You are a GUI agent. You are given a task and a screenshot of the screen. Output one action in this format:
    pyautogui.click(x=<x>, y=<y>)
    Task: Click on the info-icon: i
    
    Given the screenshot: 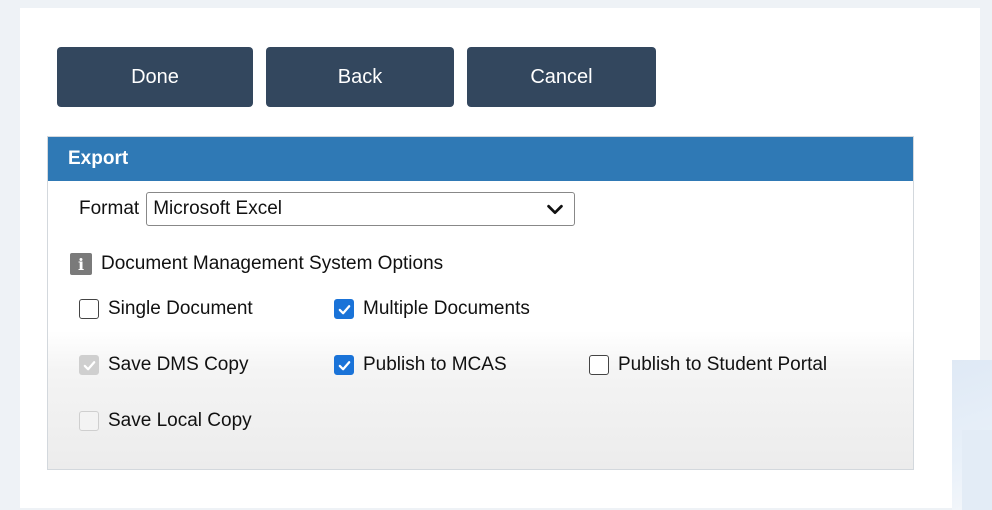 What is the action you would take?
    pyautogui.click(x=81, y=264)
    